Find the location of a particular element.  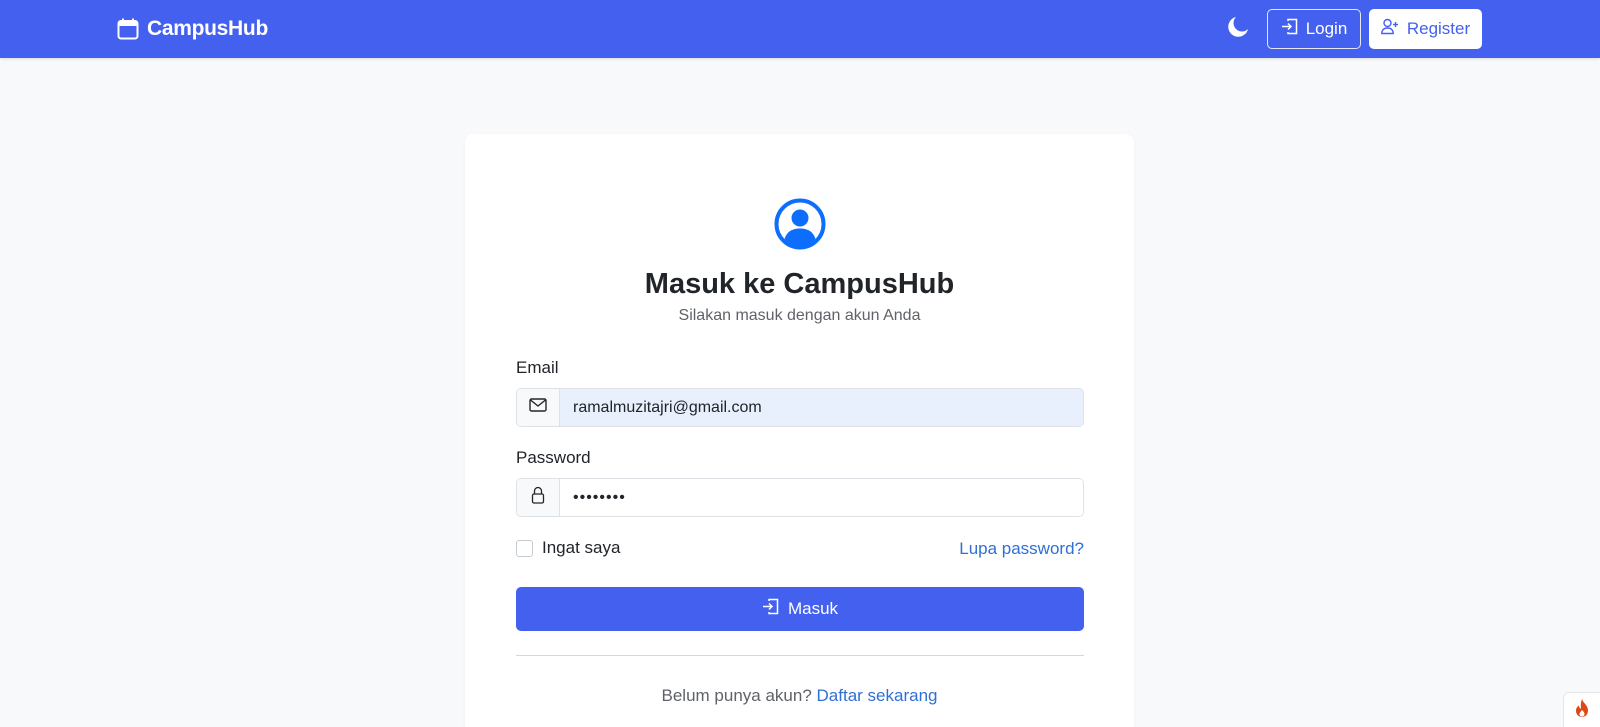

theme-toggle-button is located at coordinates (1238, 29).